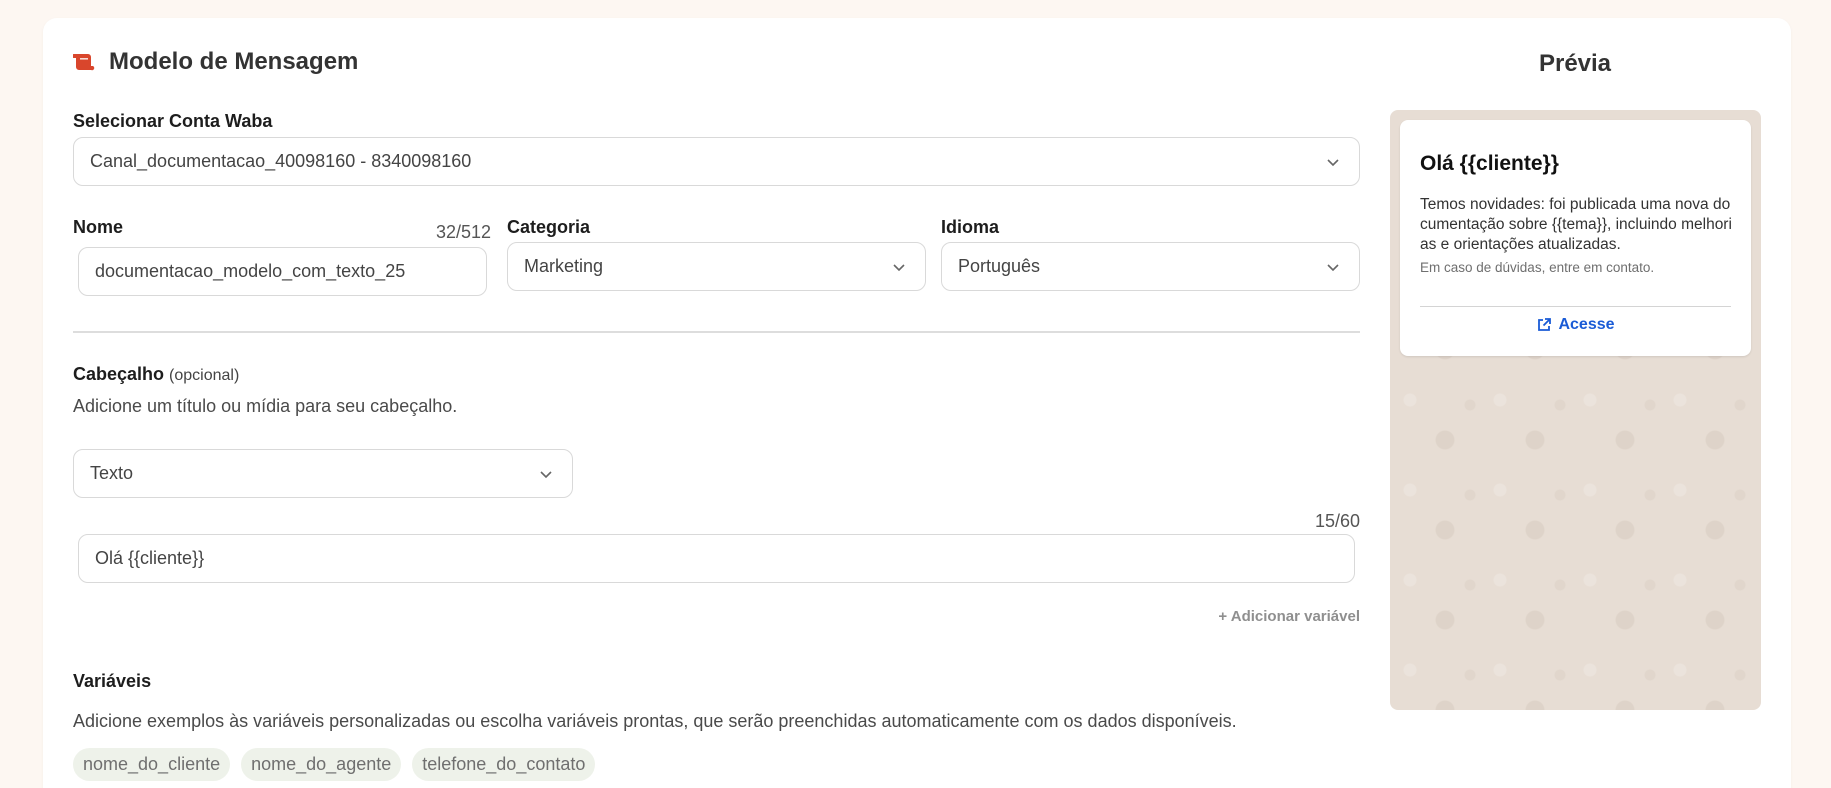 This screenshot has width=1831, height=788. What do you see at coordinates (464, 232) in the screenshot?
I see `name-counter: 32/512` at bounding box center [464, 232].